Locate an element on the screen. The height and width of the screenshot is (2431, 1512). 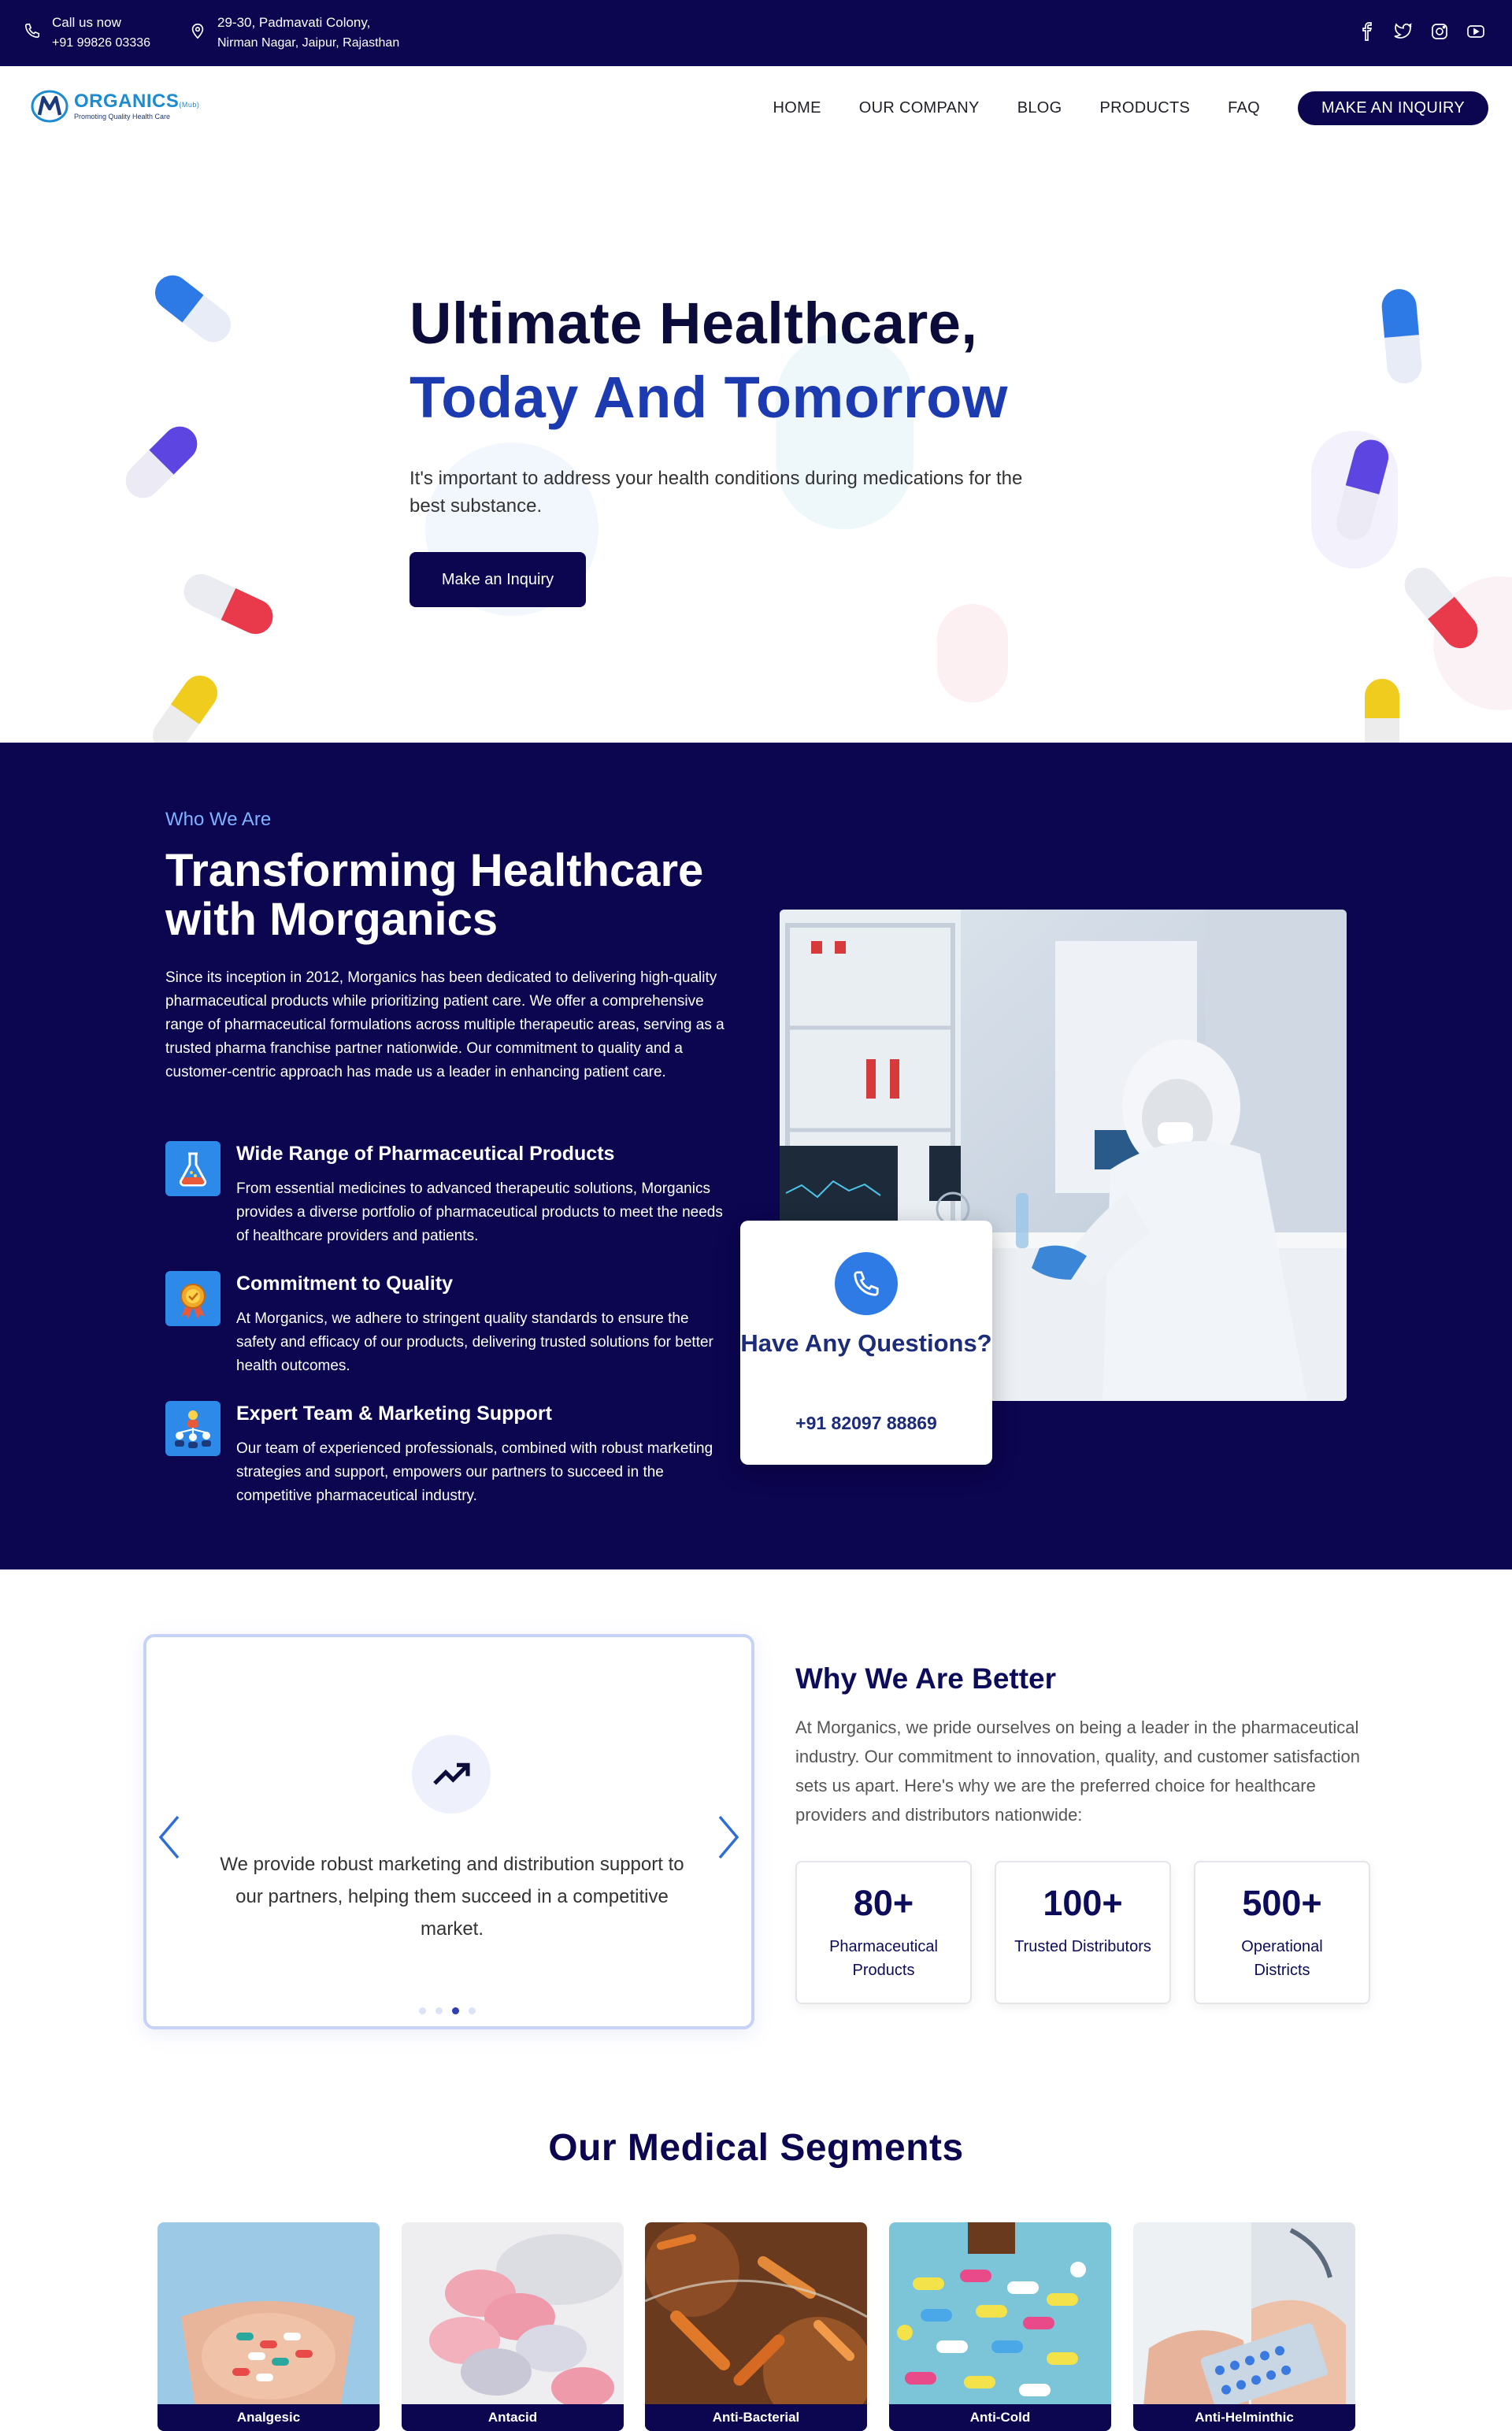
phone-call-icon is located at coordinates (866, 1283).